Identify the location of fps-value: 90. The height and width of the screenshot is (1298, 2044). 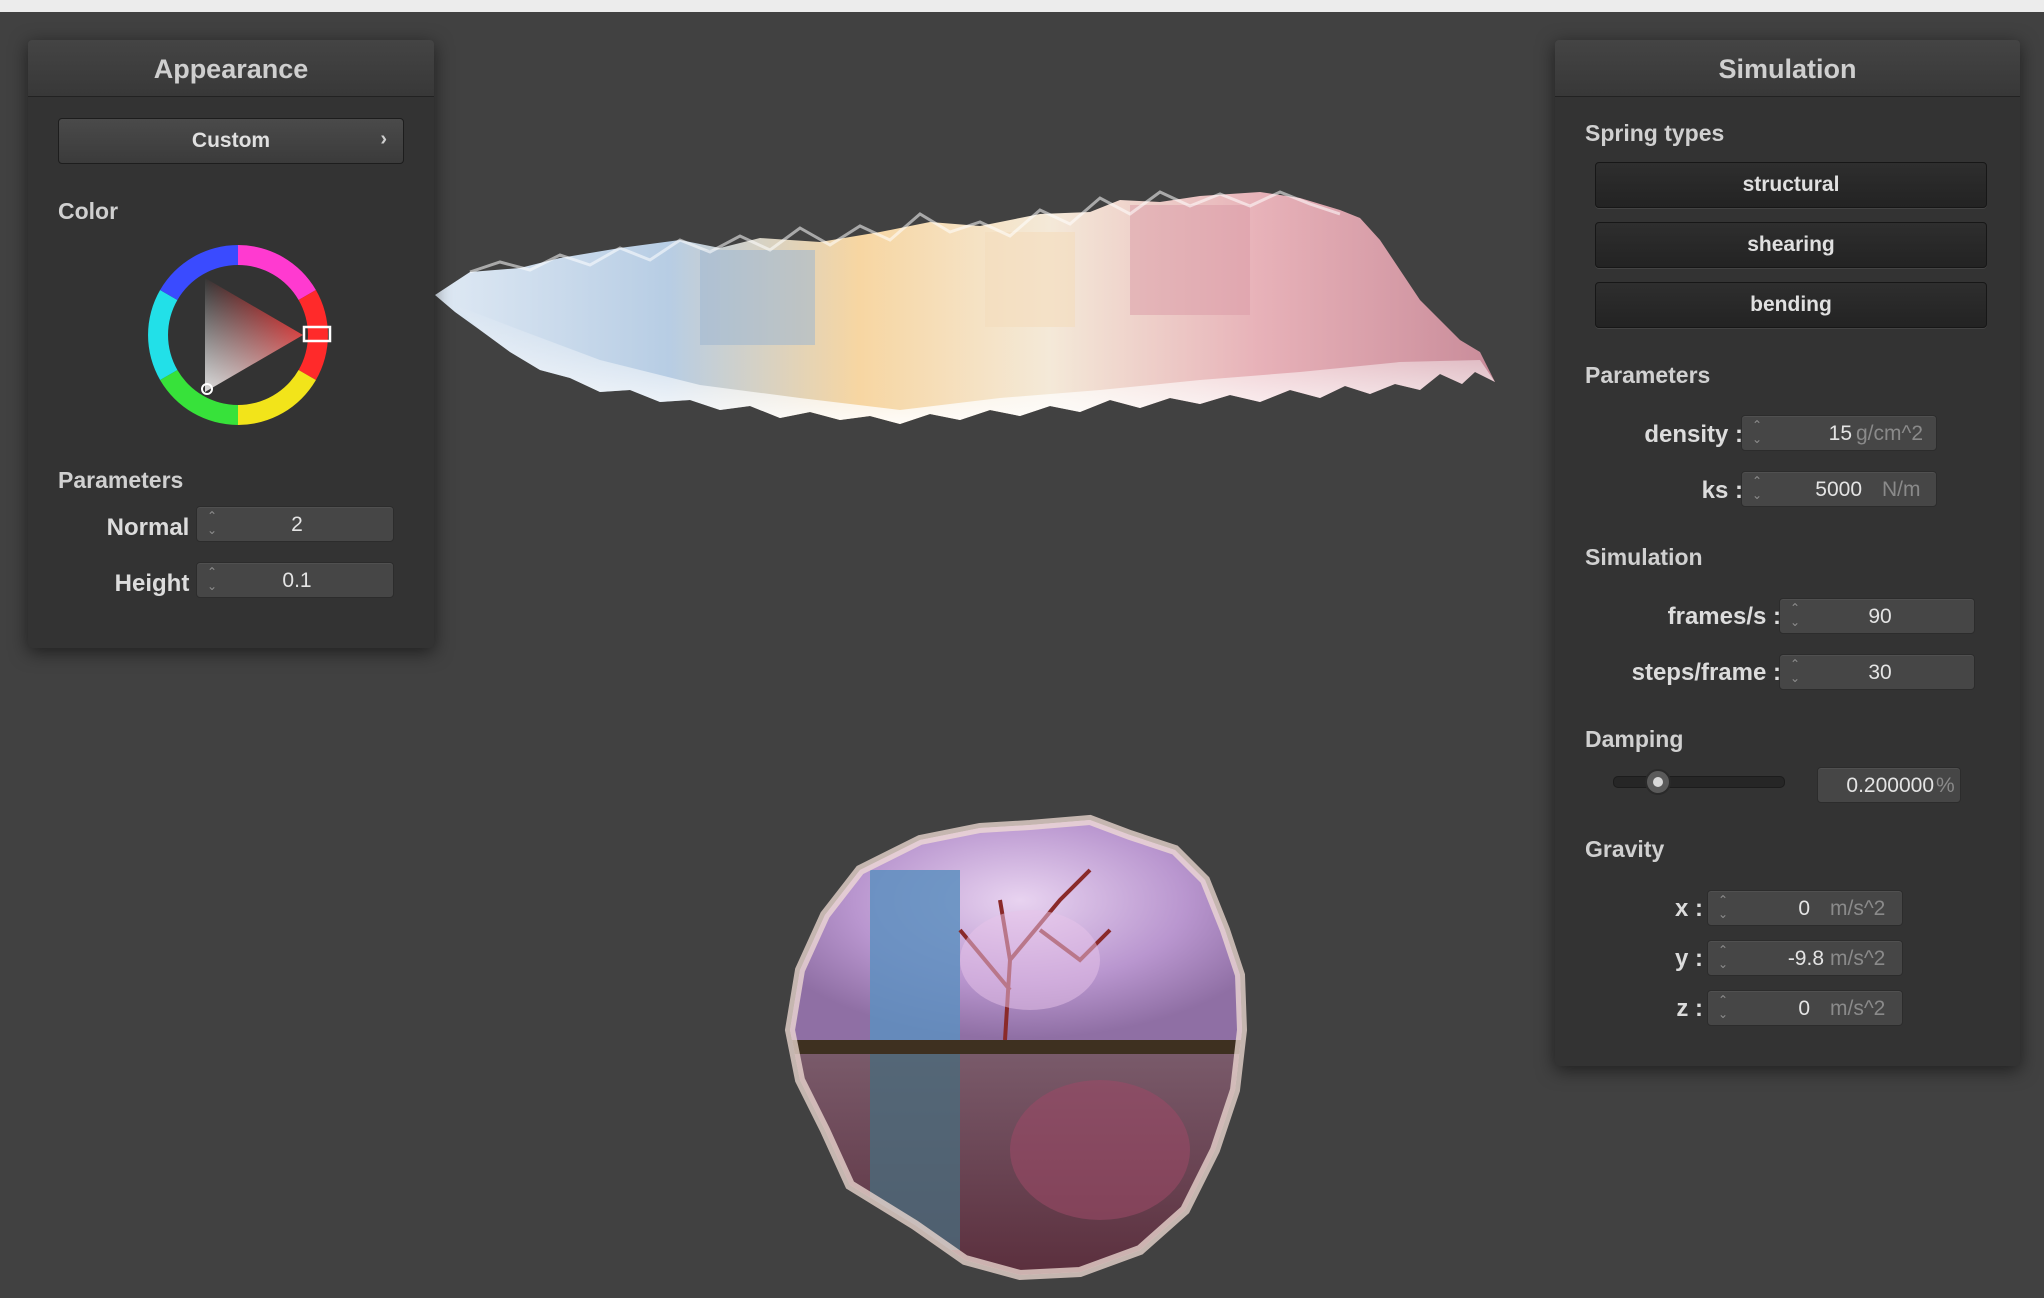
(1880, 616).